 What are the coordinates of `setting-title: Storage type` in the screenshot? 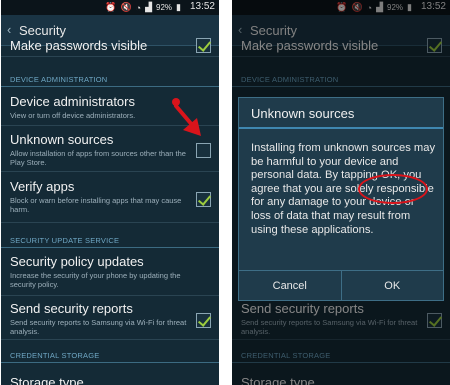 It's located at (47, 380).